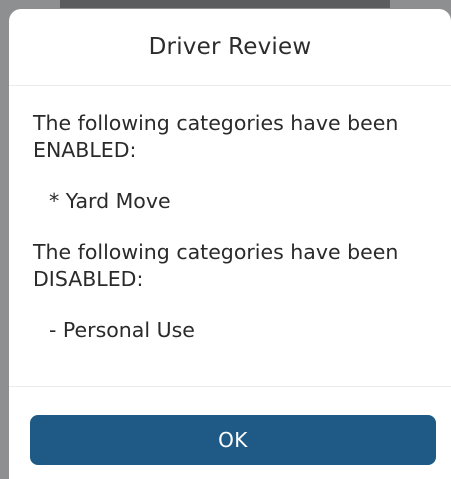  What do you see at coordinates (225, 4) in the screenshot?
I see `background-app-strip` at bounding box center [225, 4].